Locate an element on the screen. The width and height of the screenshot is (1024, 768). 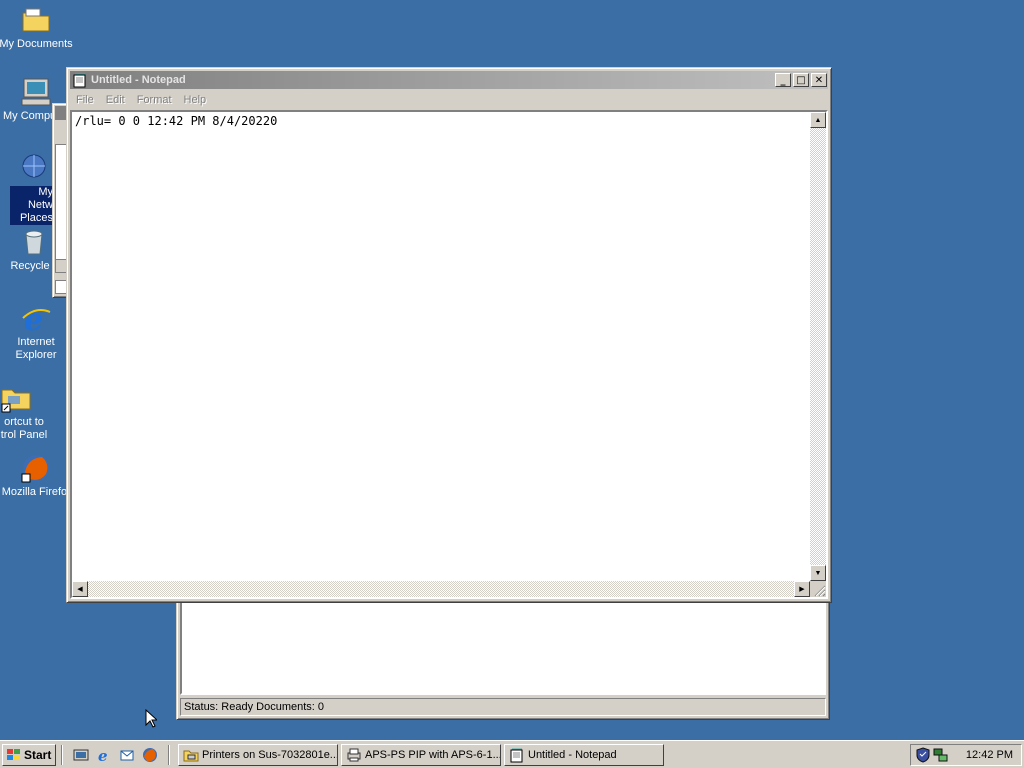
status-text: Status: Ready Documents: 0 is located at coordinates (254, 707).